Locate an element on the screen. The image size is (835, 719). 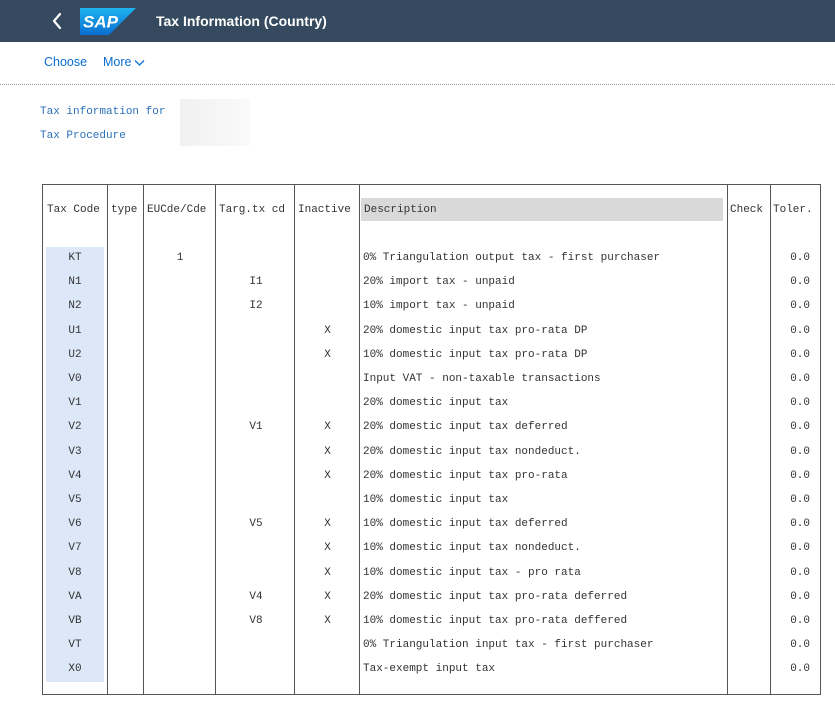
description-cell: 20% domestic input tax nondeduct. is located at coordinates (472, 451).